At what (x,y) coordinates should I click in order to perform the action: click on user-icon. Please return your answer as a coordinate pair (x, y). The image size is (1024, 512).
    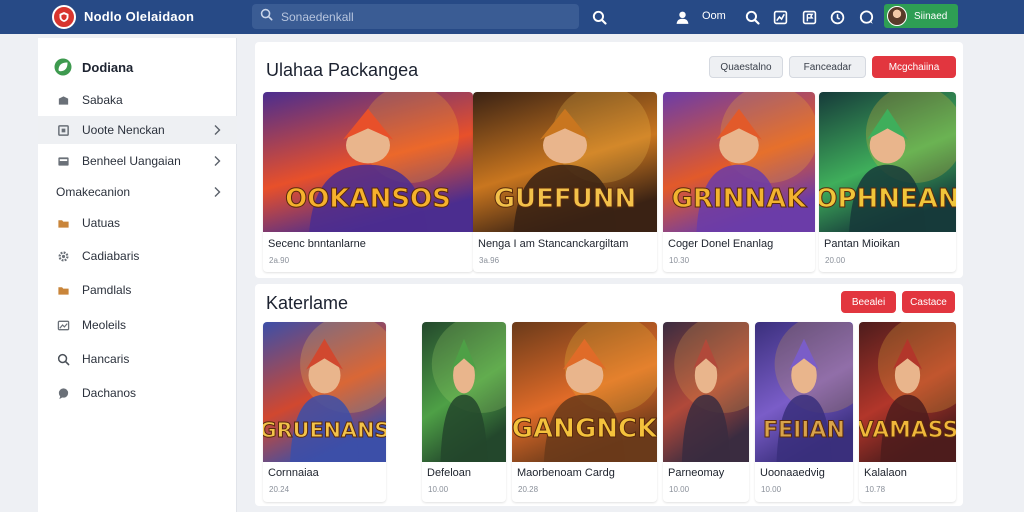
    Looking at the image, I should click on (682, 17).